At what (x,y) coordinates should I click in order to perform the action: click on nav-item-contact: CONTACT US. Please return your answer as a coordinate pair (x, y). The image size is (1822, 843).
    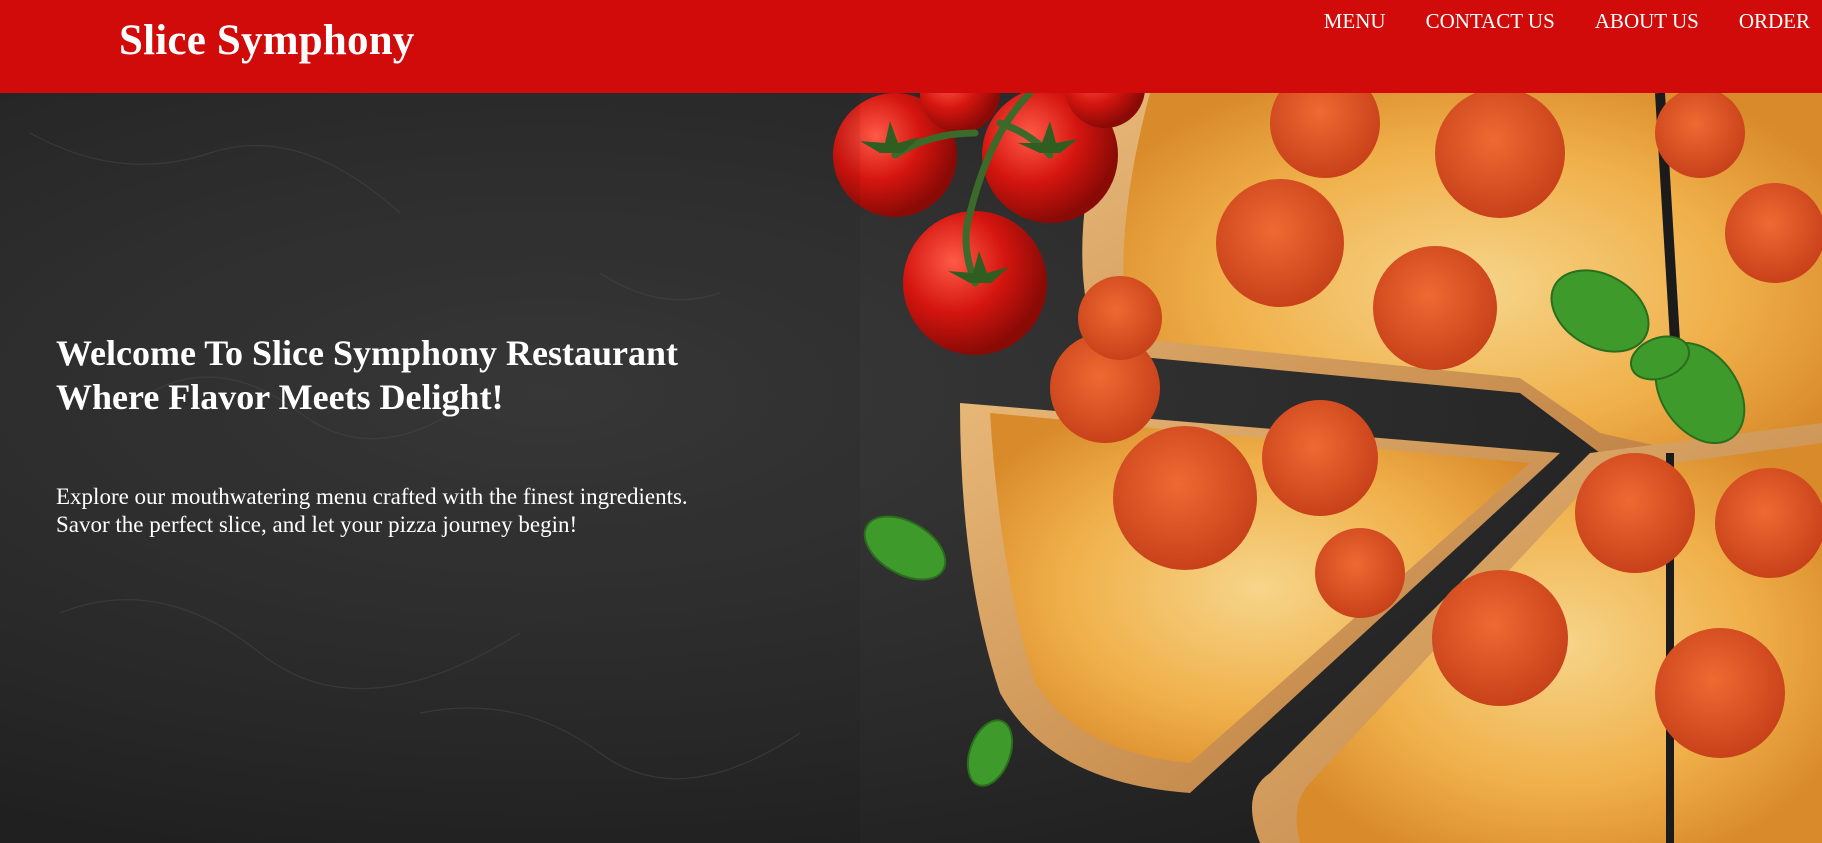
    Looking at the image, I should click on (1490, 21).